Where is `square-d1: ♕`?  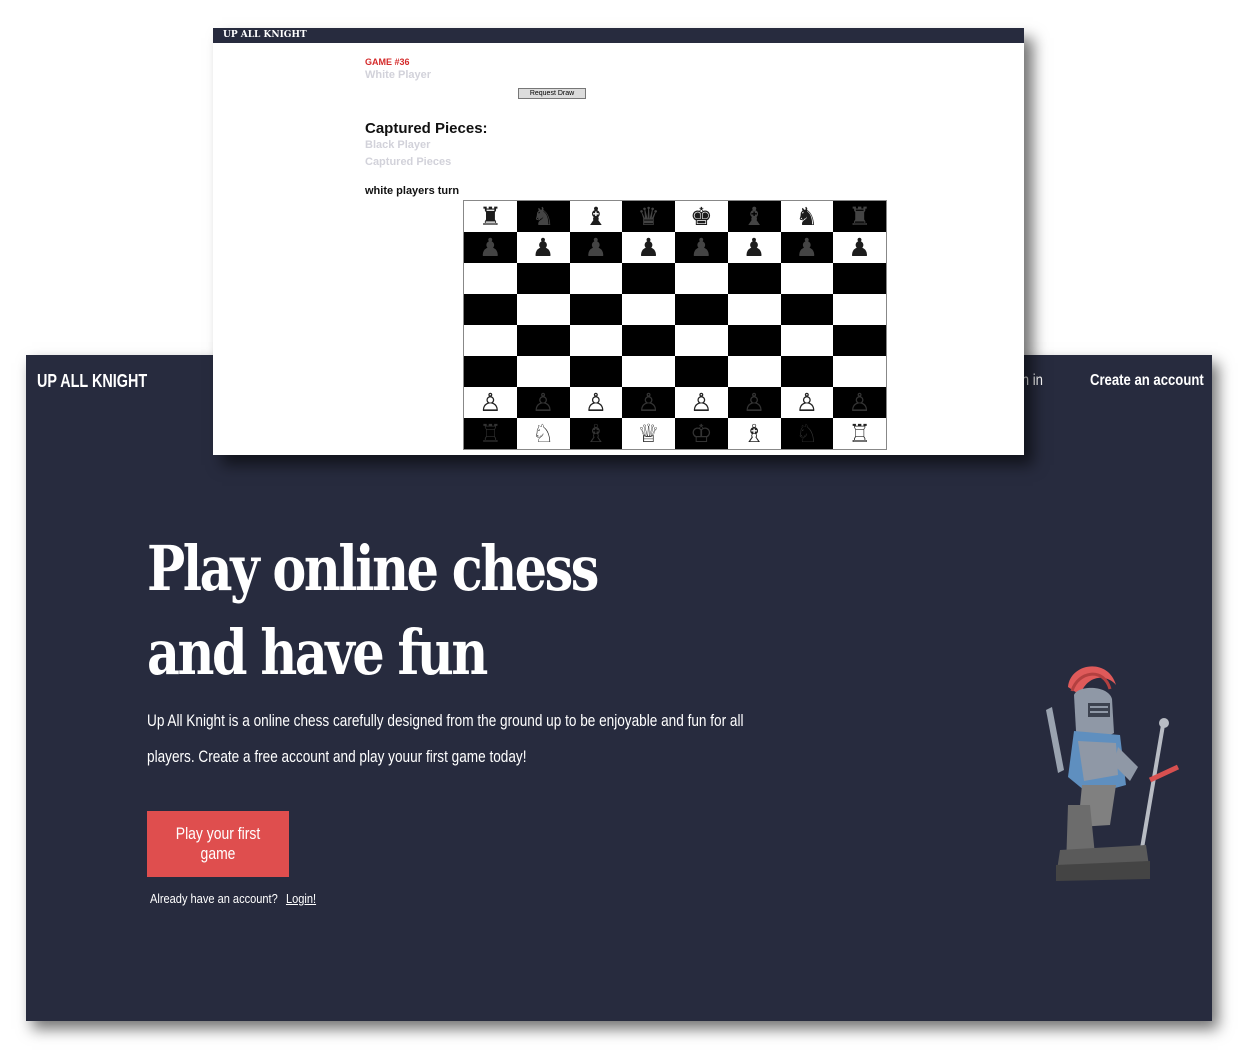 square-d1: ♕ is located at coordinates (648, 433).